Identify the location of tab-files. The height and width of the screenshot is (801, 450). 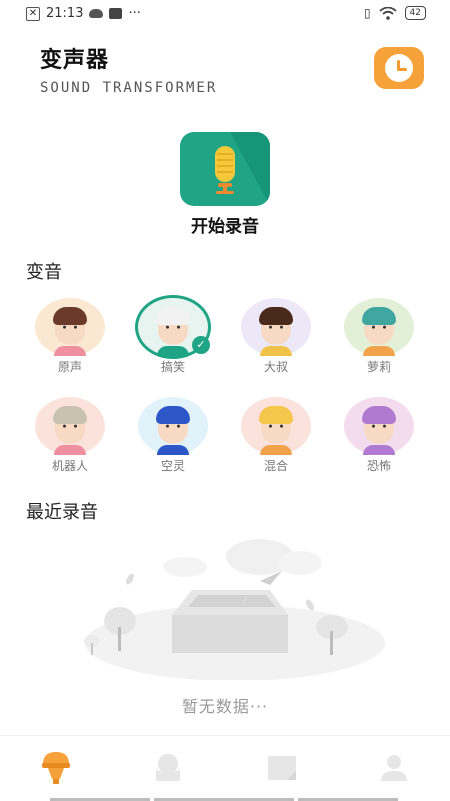
(282, 768).